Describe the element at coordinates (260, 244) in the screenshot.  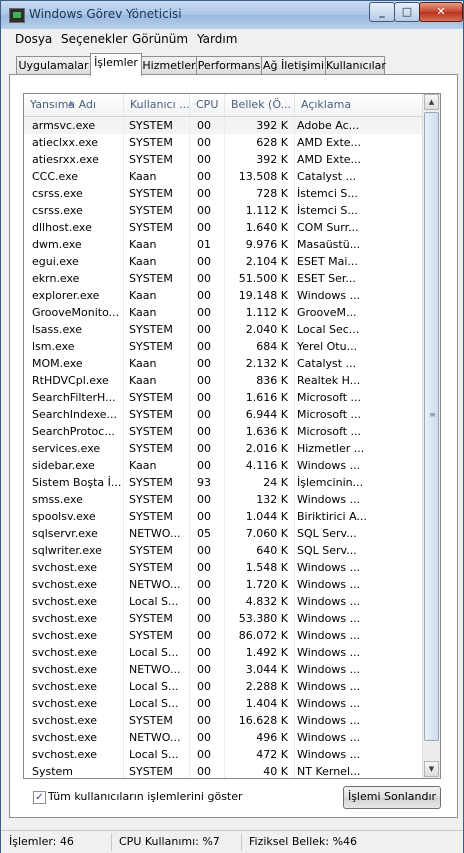
I see `process-memory: 9.976 K` at that location.